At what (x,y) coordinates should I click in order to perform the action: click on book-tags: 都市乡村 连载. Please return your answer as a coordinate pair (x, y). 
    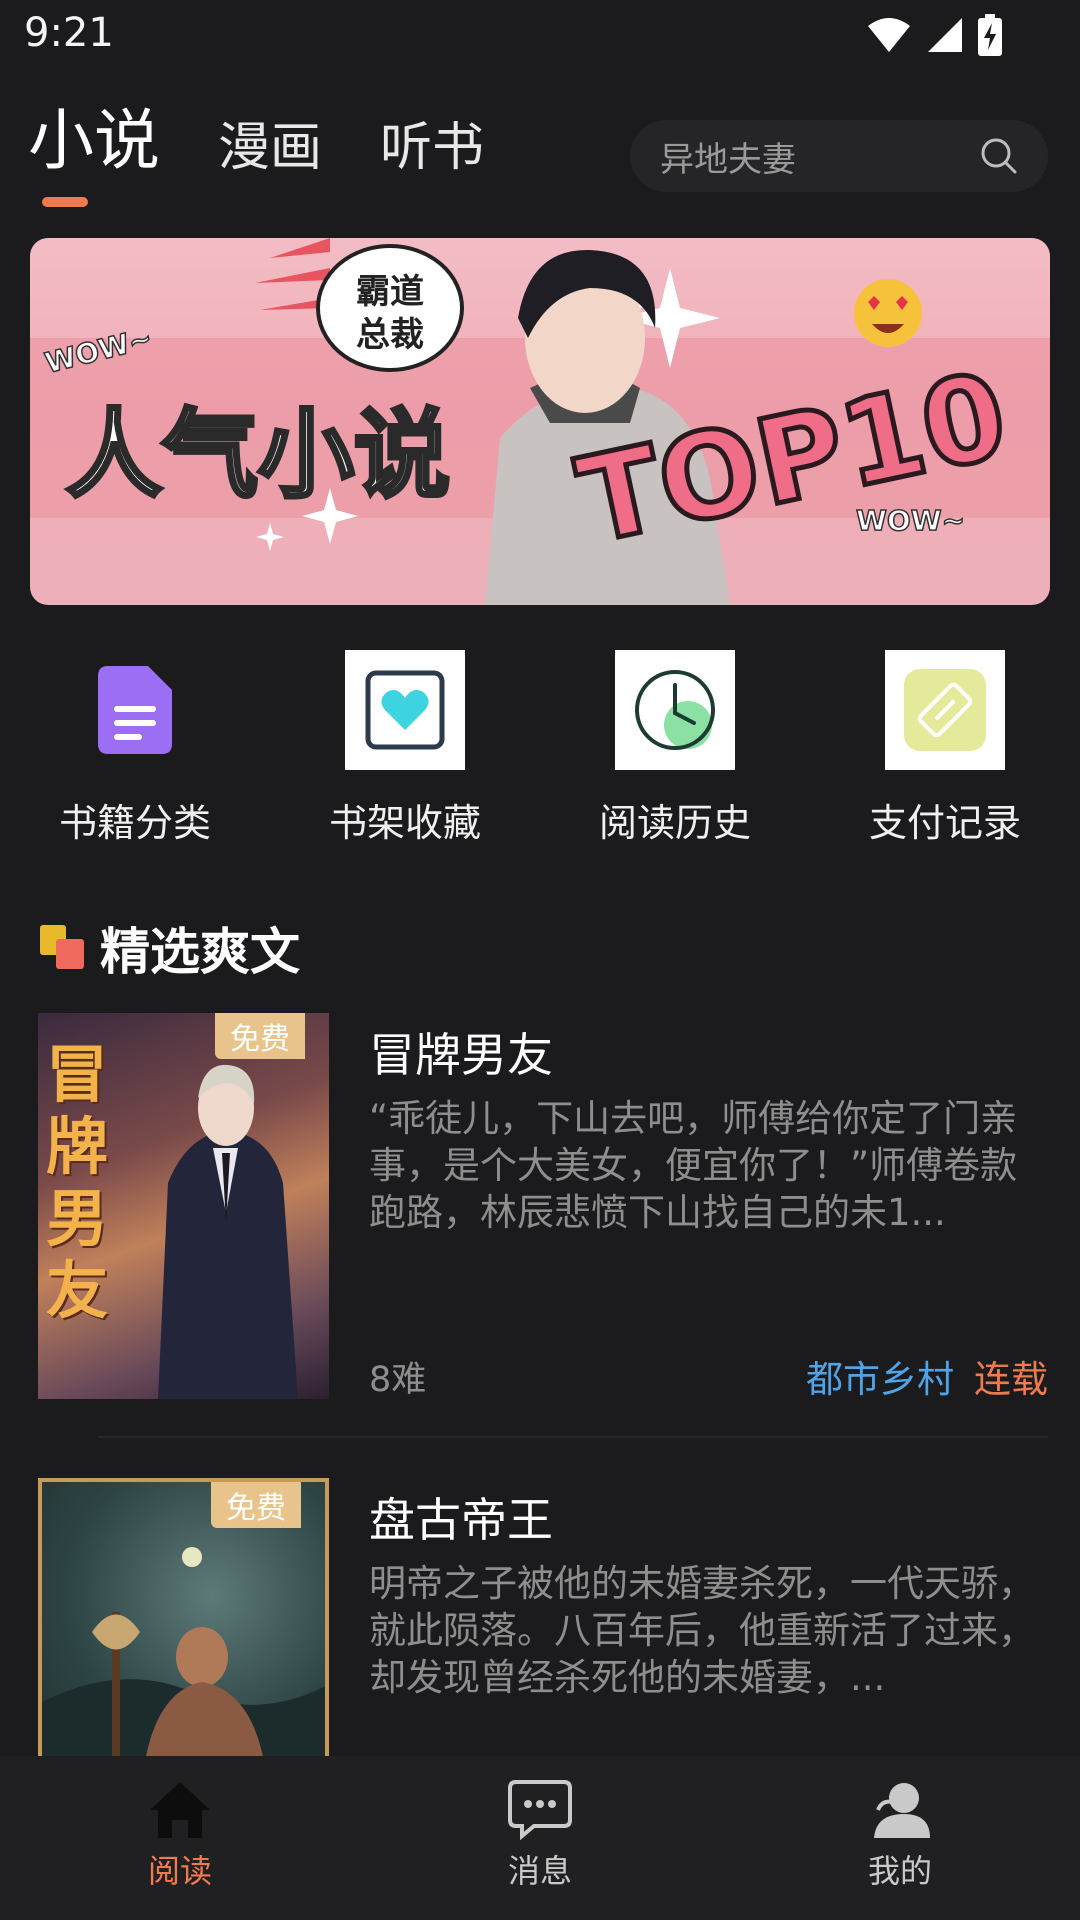
    Looking at the image, I should click on (927, 1376).